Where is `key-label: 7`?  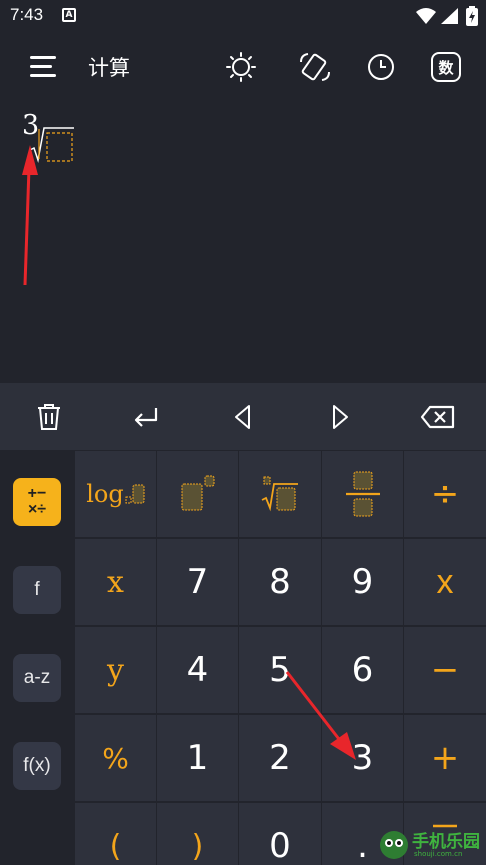 key-label: 7 is located at coordinates (197, 582).